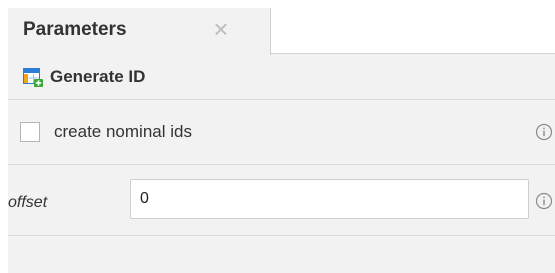 The height and width of the screenshot is (273, 555). What do you see at coordinates (33, 77) in the screenshot?
I see `generate-id-icon` at bounding box center [33, 77].